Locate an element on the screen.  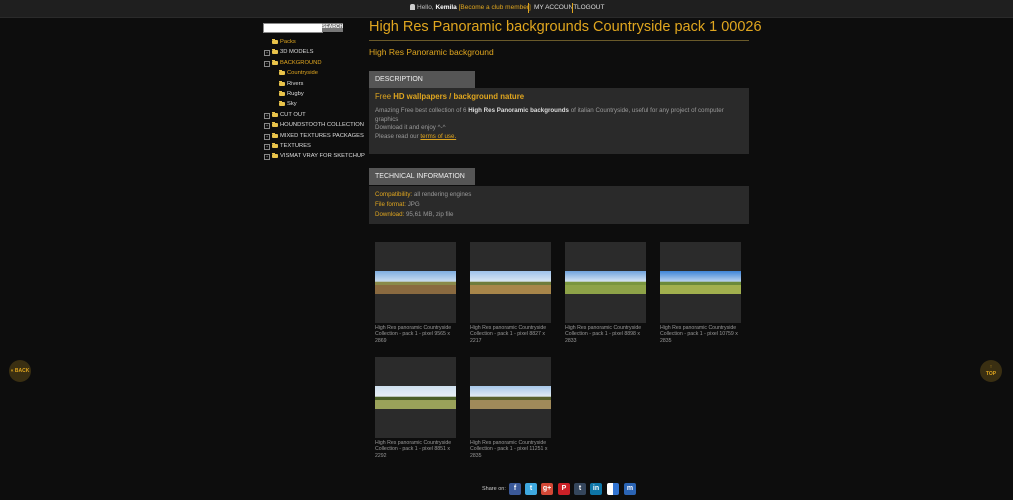
username: Kemila is located at coordinates (445, 7).